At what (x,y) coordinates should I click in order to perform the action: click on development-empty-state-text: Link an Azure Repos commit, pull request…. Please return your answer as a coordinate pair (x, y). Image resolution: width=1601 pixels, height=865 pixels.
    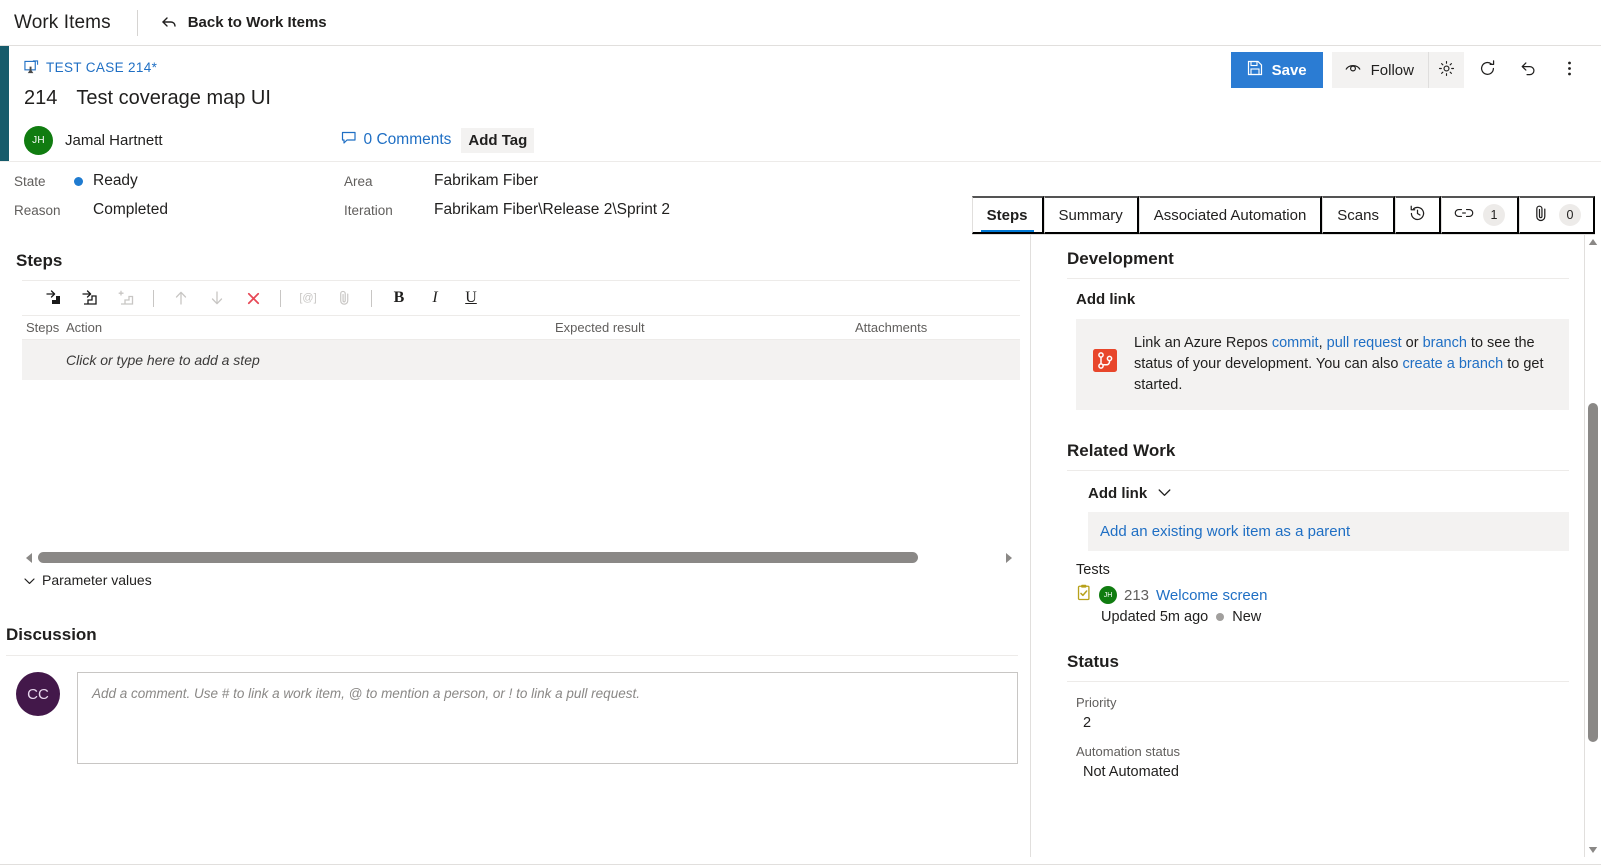
    Looking at the image, I should click on (1339, 364).